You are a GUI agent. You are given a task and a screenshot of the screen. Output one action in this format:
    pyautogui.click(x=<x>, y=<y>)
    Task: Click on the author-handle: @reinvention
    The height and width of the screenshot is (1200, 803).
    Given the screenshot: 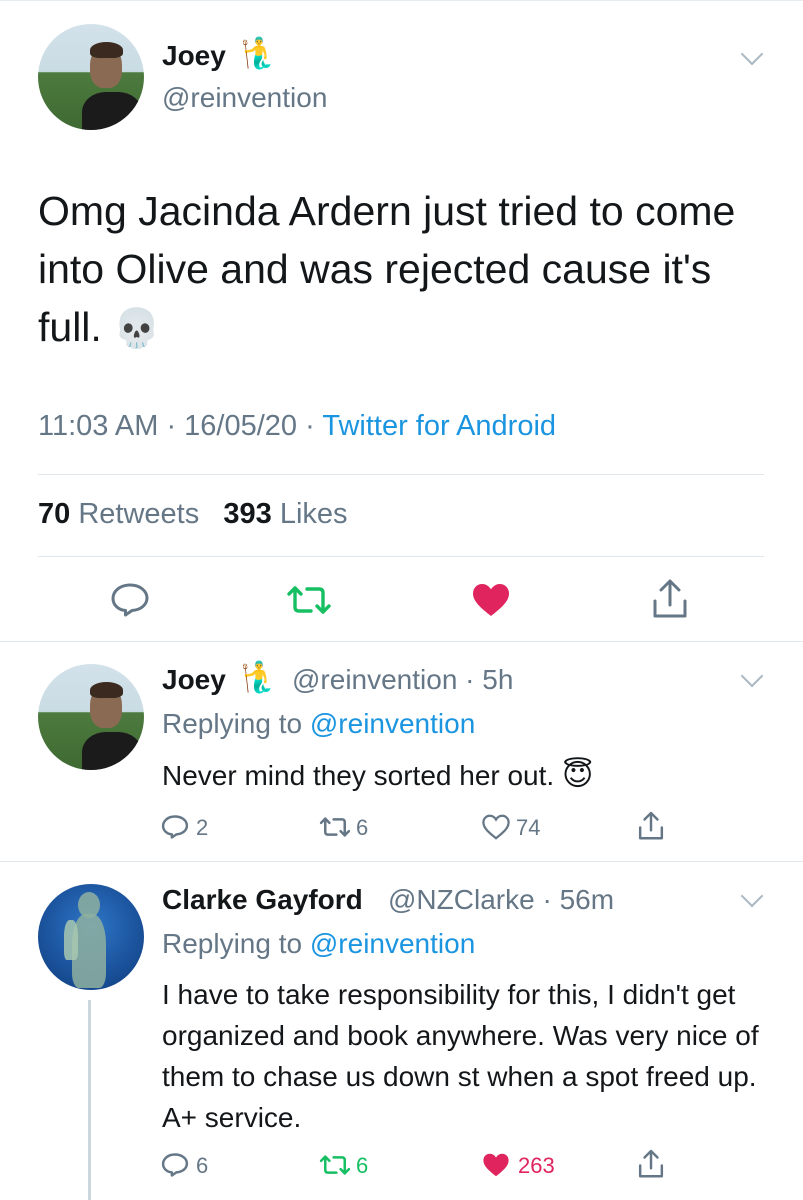 What is the action you would take?
    pyautogui.click(x=244, y=98)
    